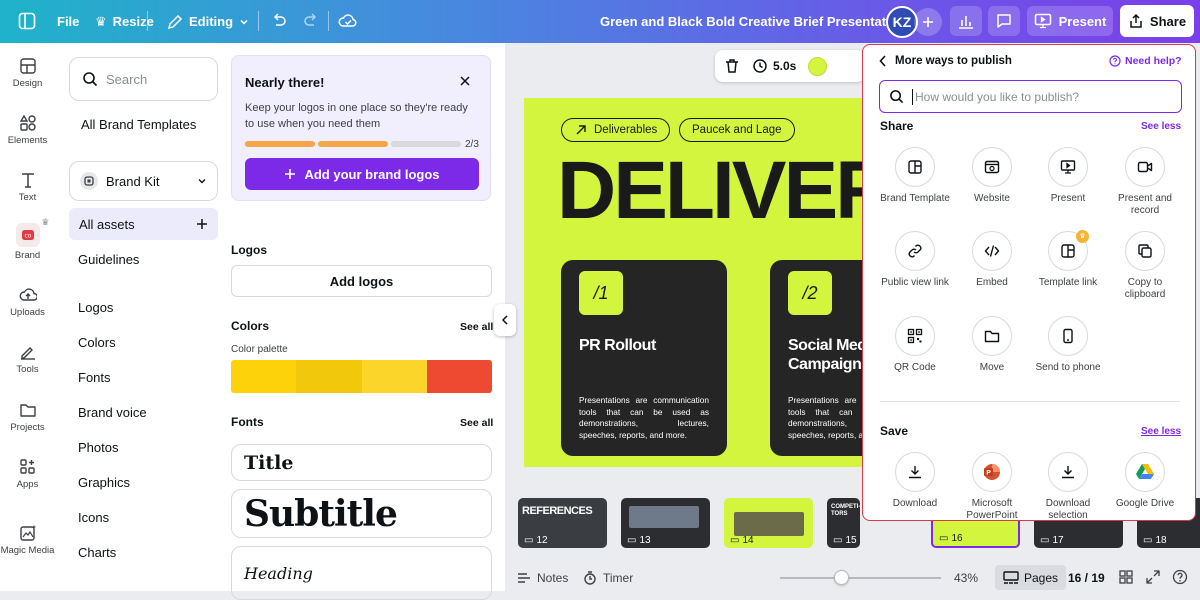  Describe the element at coordinates (1161, 431) in the screenshot. I see `save-see-less-link: See less` at that location.